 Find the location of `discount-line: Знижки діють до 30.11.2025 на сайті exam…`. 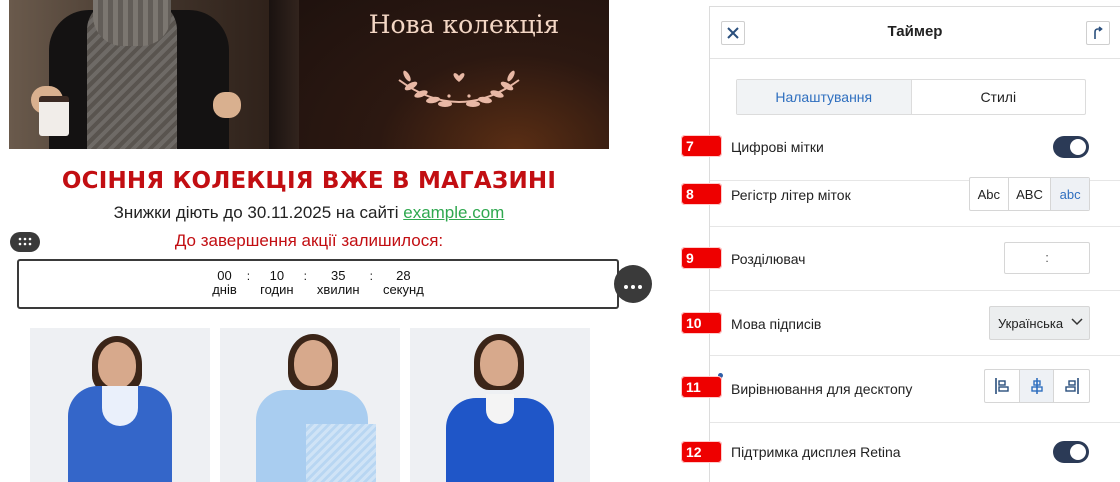

discount-line: Знижки діють до 30.11.2025 на сайті exam… is located at coordinates (309, 213).